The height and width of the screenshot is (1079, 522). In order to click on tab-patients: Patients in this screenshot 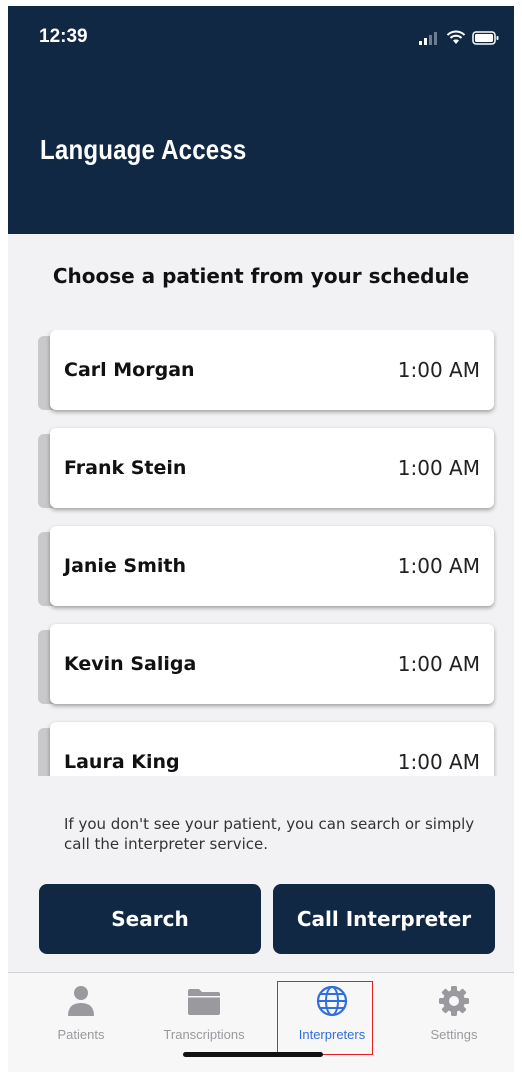, I will do `click(81, 1013)`.